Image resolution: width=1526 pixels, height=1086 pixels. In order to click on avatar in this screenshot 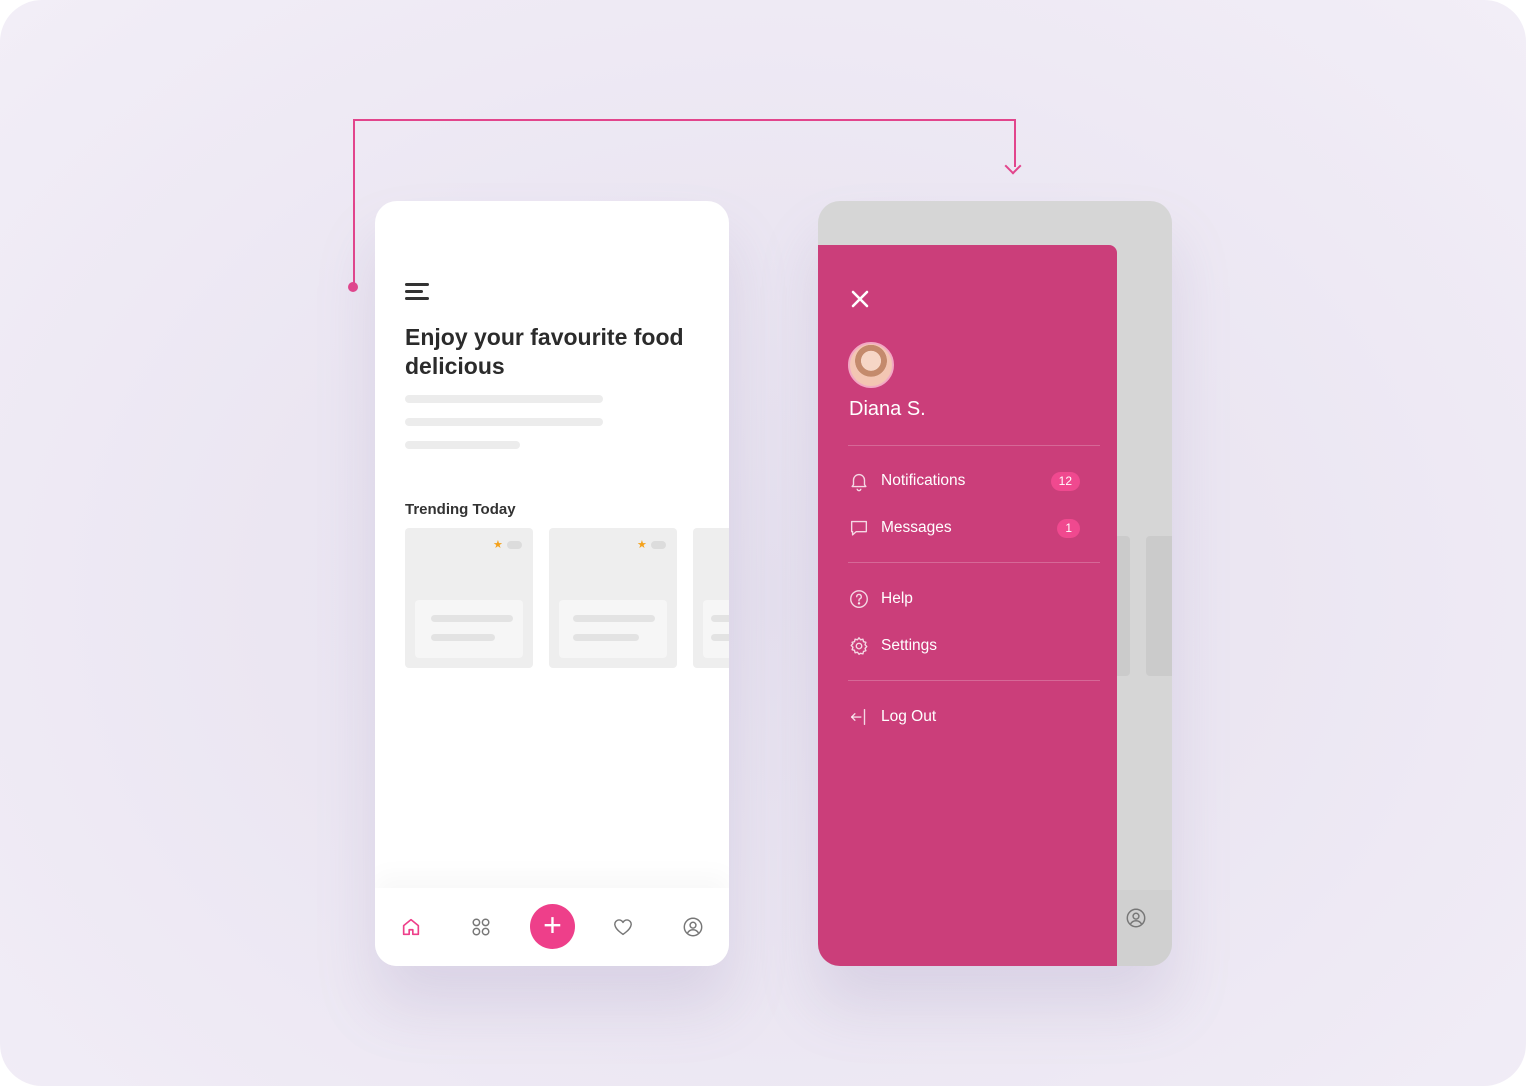, I will do `click(871, 365)`.